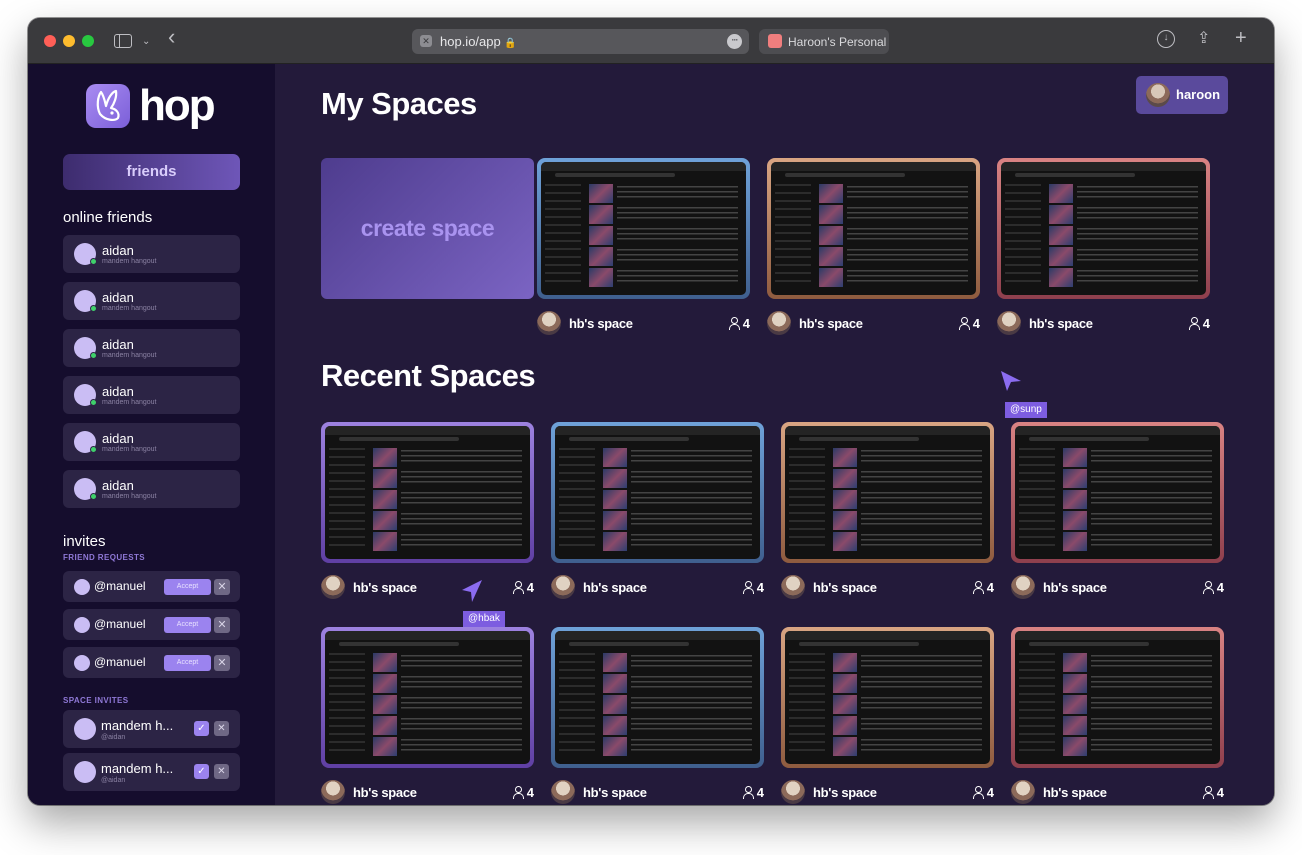 Image resolution: width=1302 pixels, height=855 pixels. I want to click on friend-status: mandem hangout, so click(129, 496).